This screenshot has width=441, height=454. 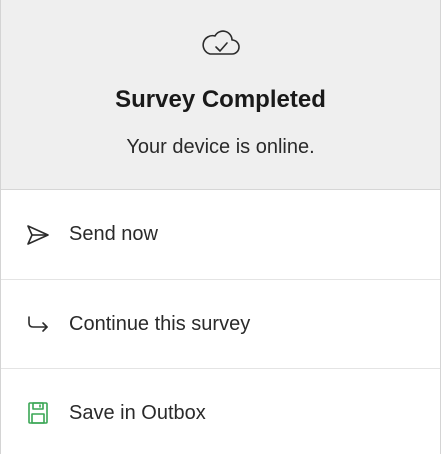 What do you see at coordinates (220, 147) in the screenshot?
I see `dialog-subtitle: Your device is online.` at bounding box center [220, 147].